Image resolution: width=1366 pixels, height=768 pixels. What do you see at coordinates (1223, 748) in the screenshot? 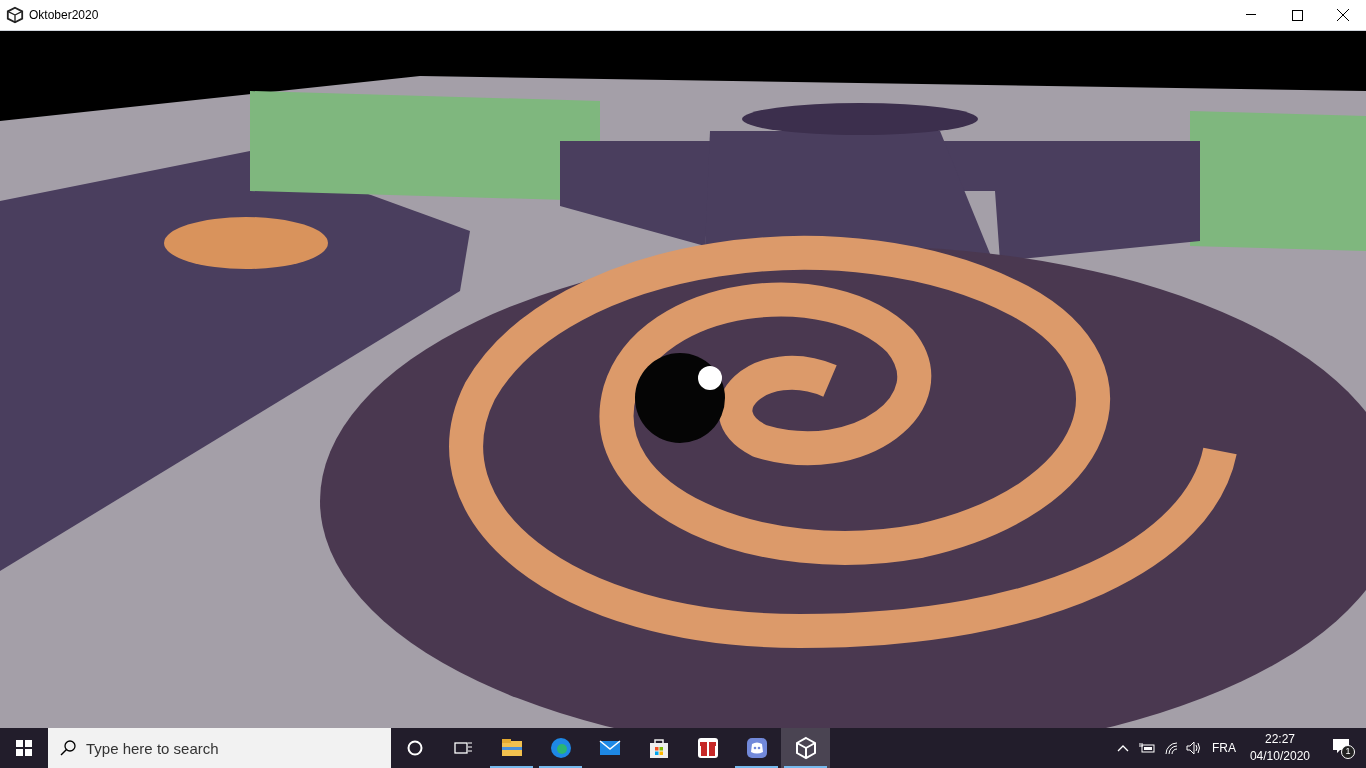
I see `language-indicator: FRA` at bounding box center [1223, 748].